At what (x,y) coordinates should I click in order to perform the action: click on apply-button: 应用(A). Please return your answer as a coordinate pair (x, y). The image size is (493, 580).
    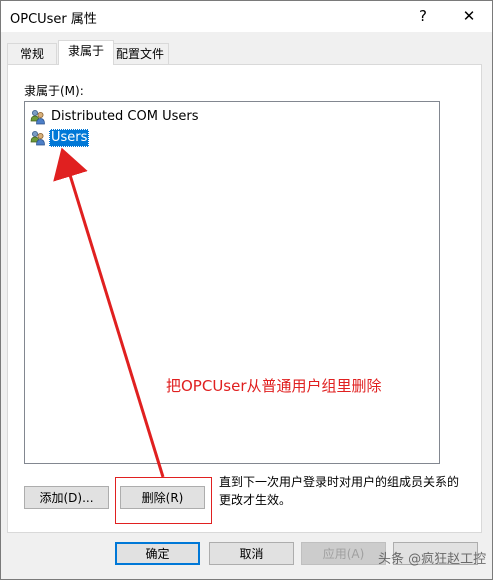
    Looking at the image, I should click on (343, 553).